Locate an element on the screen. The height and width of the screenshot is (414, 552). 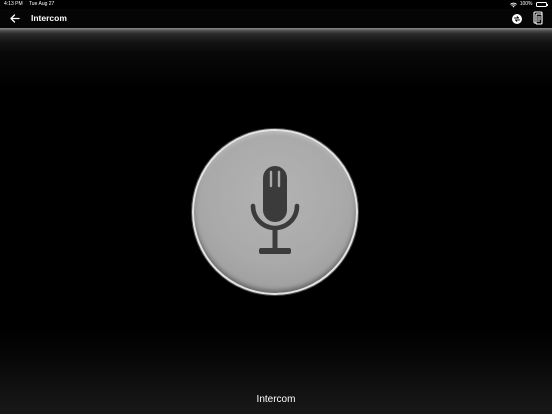
intercom-label: Intercom is located at coordinates (276, 399).